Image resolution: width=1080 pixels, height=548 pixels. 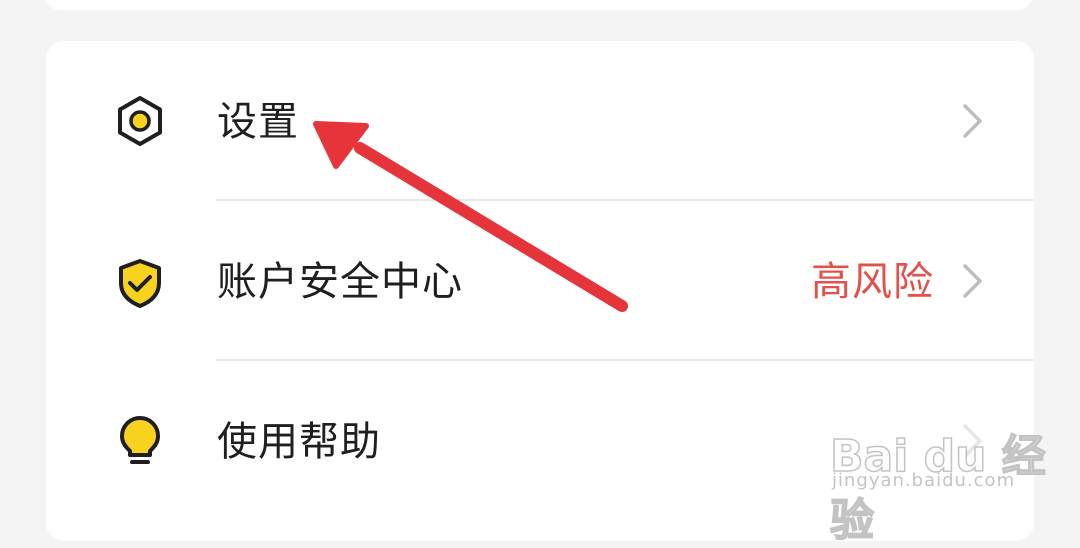 I want to click on settings-icon, so click(x=140, y=121).